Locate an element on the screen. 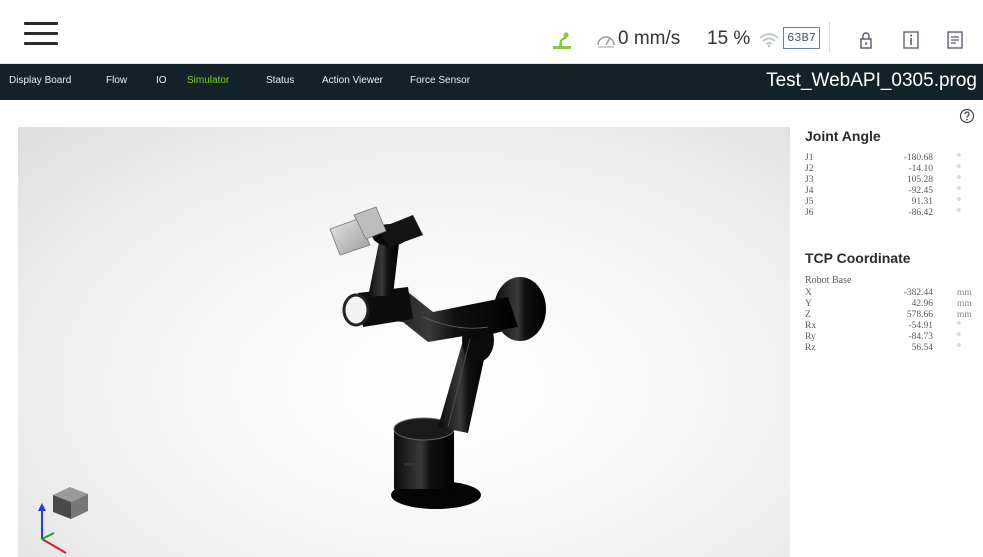 The width and height of the screenshot is (983, 557). joint-row-j5: J5 91.31 ° is located at coordinates (883, 202).